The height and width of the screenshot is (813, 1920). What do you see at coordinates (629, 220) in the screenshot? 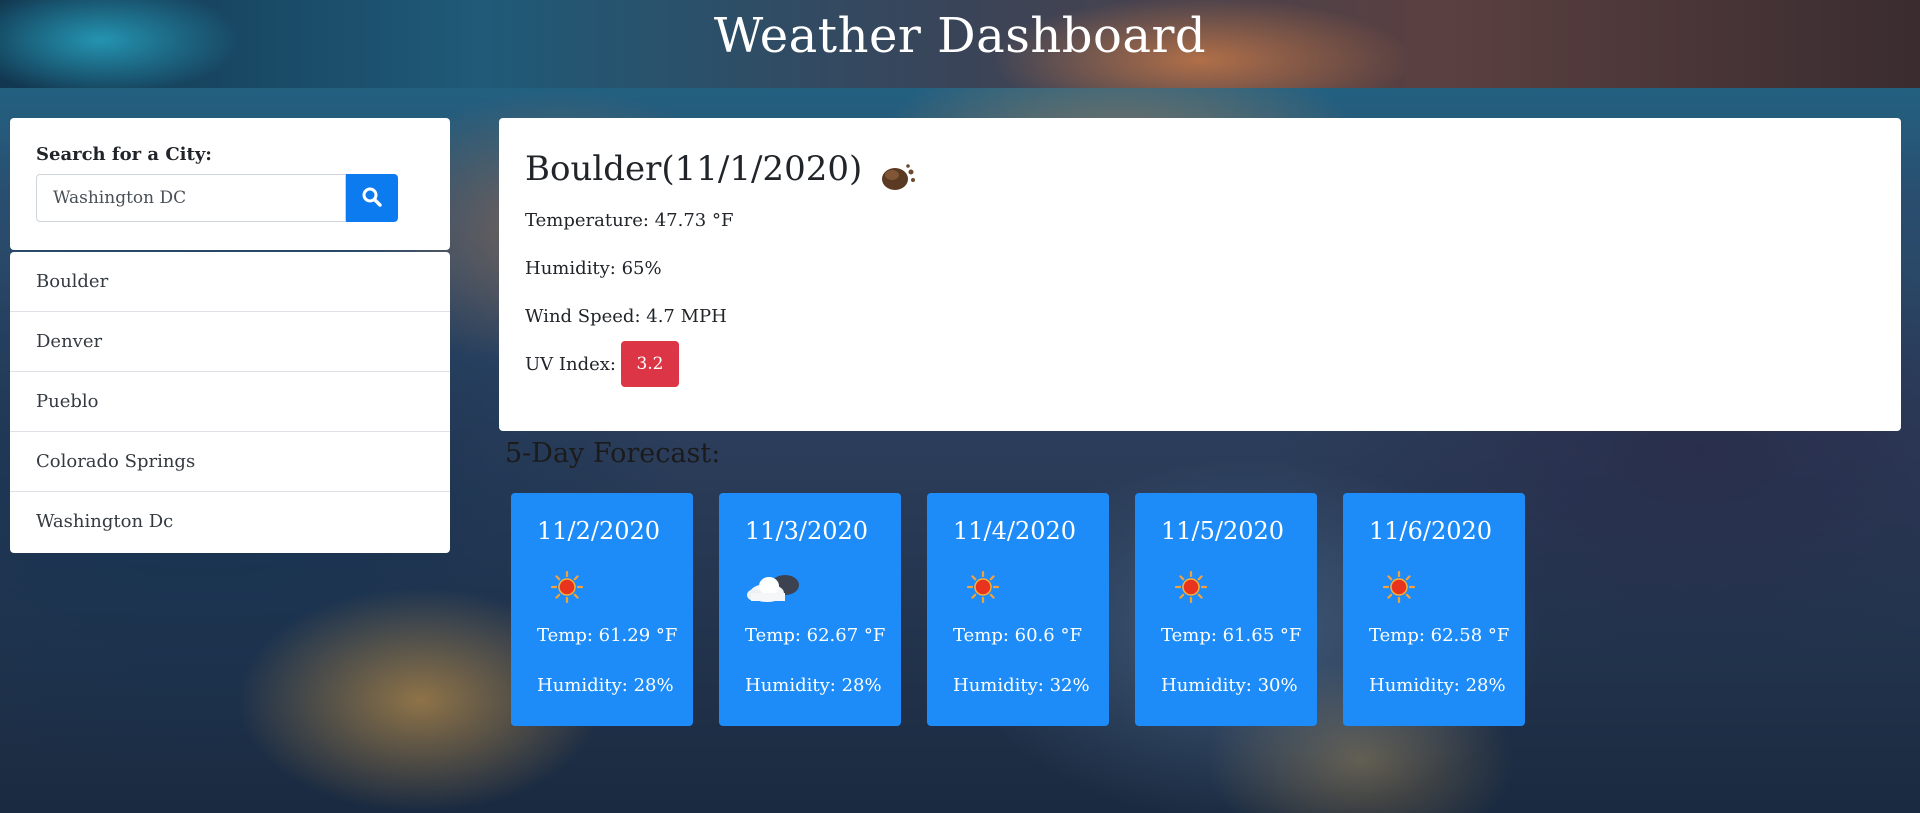
I see `current-temperature: Temperature: 47.73 °F` at bounding box center [629, 220].